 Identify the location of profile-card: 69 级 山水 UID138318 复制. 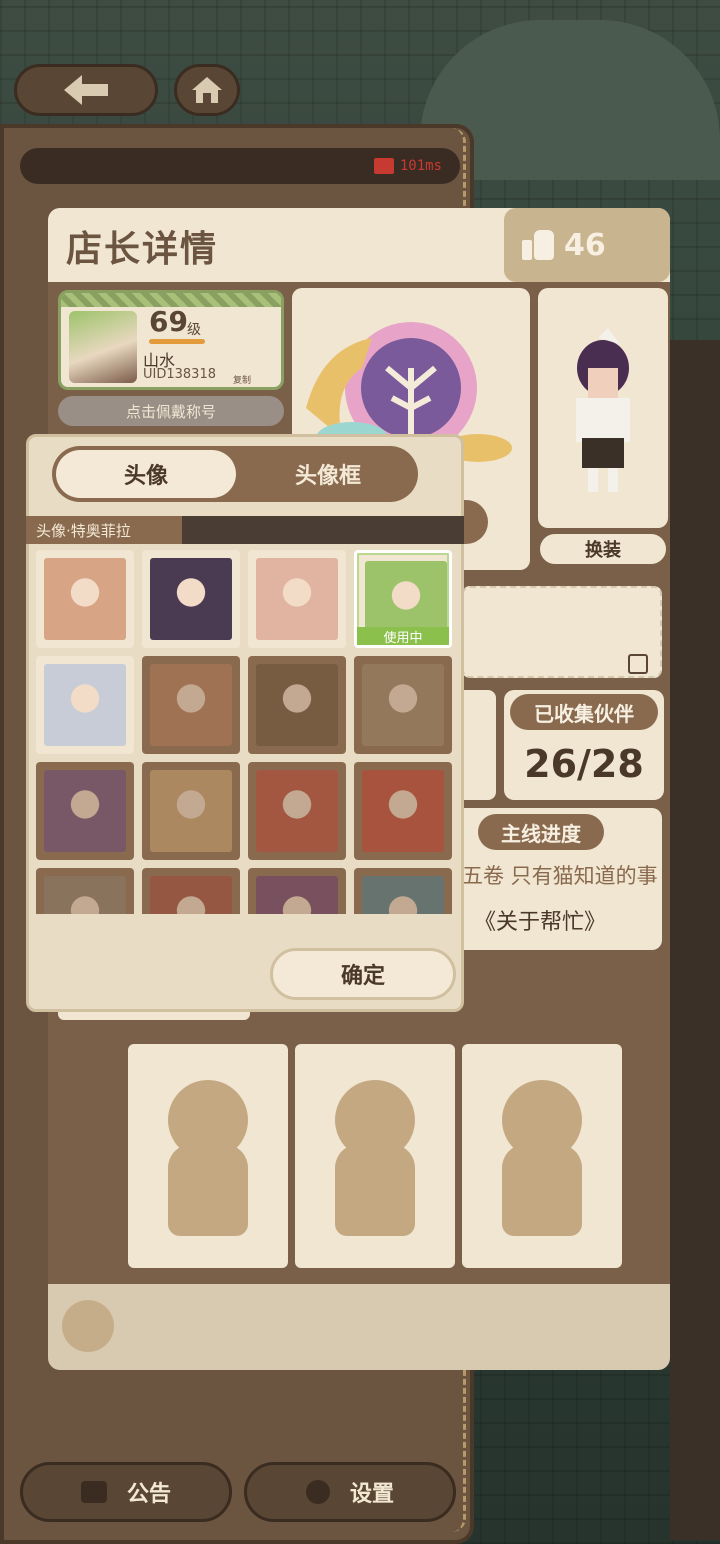
(171, 340).